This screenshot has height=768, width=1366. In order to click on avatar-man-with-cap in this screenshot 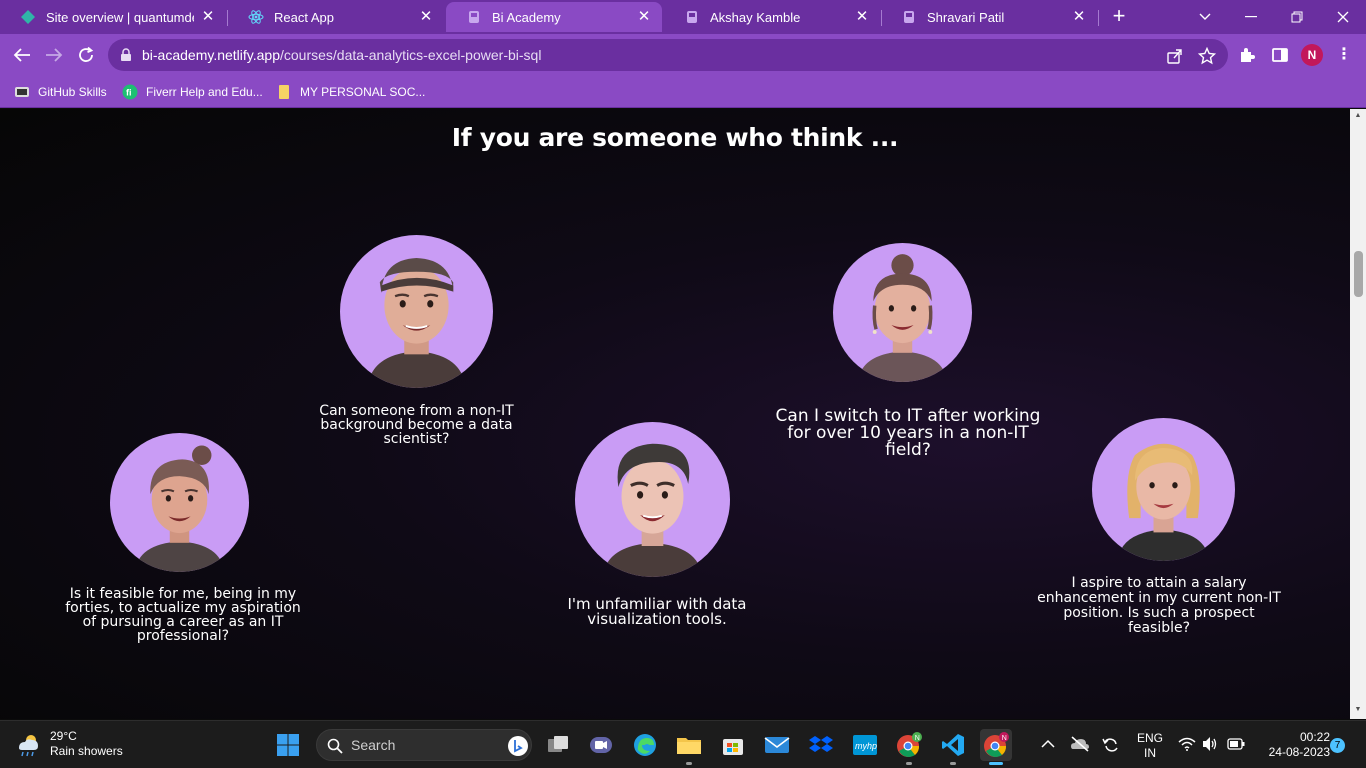, I will do `click(416, 311)`.